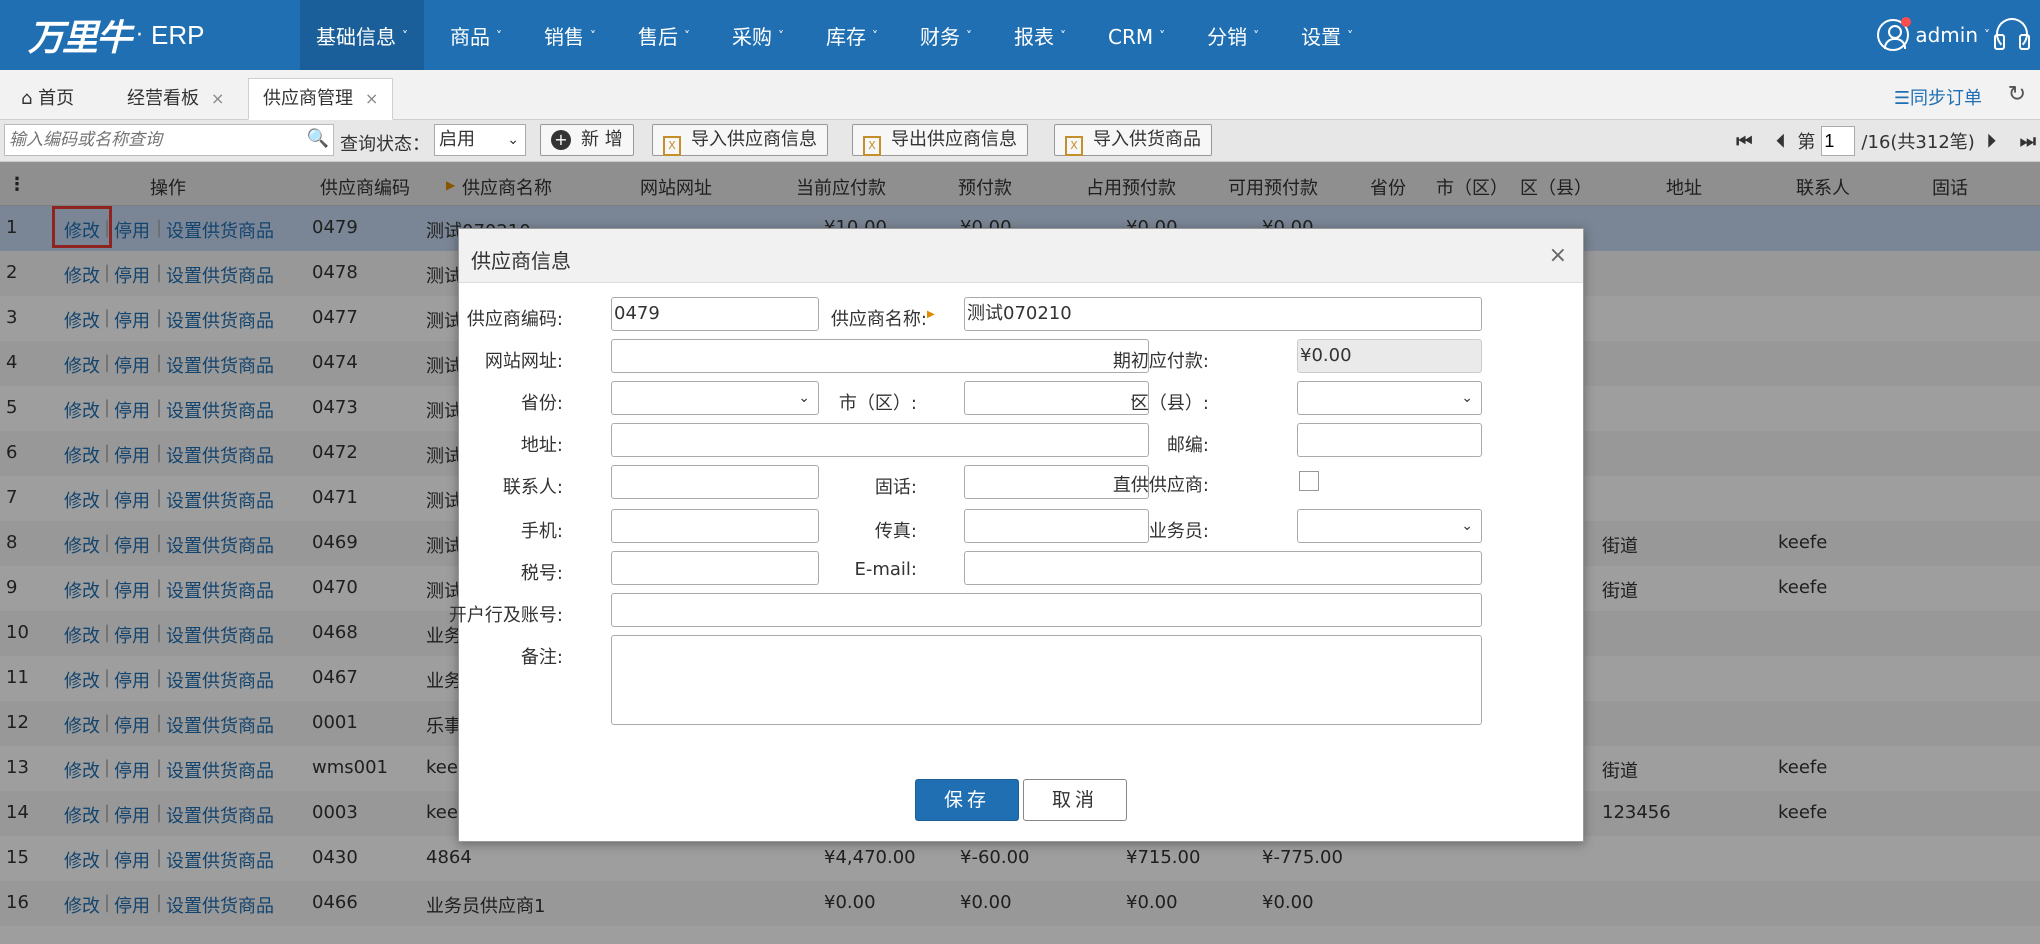  Describe the element at coordinates (715, 482) in the screenshot. I see `contact-input` at that location.